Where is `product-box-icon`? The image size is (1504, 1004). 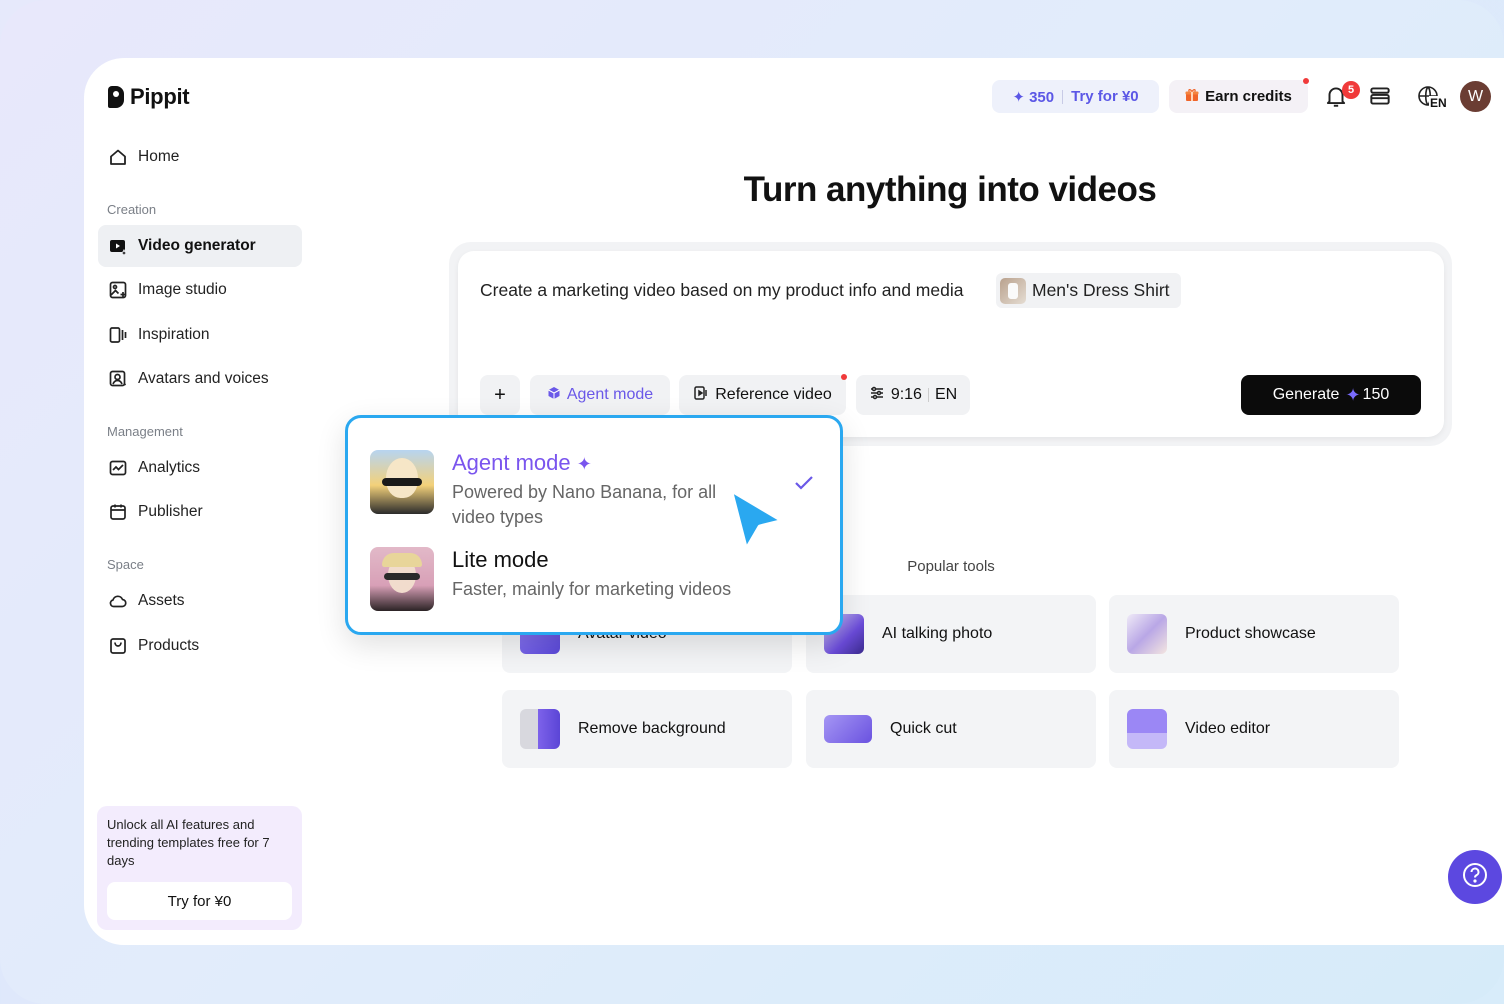
product-box-icon is located at coordinates (118, 646).